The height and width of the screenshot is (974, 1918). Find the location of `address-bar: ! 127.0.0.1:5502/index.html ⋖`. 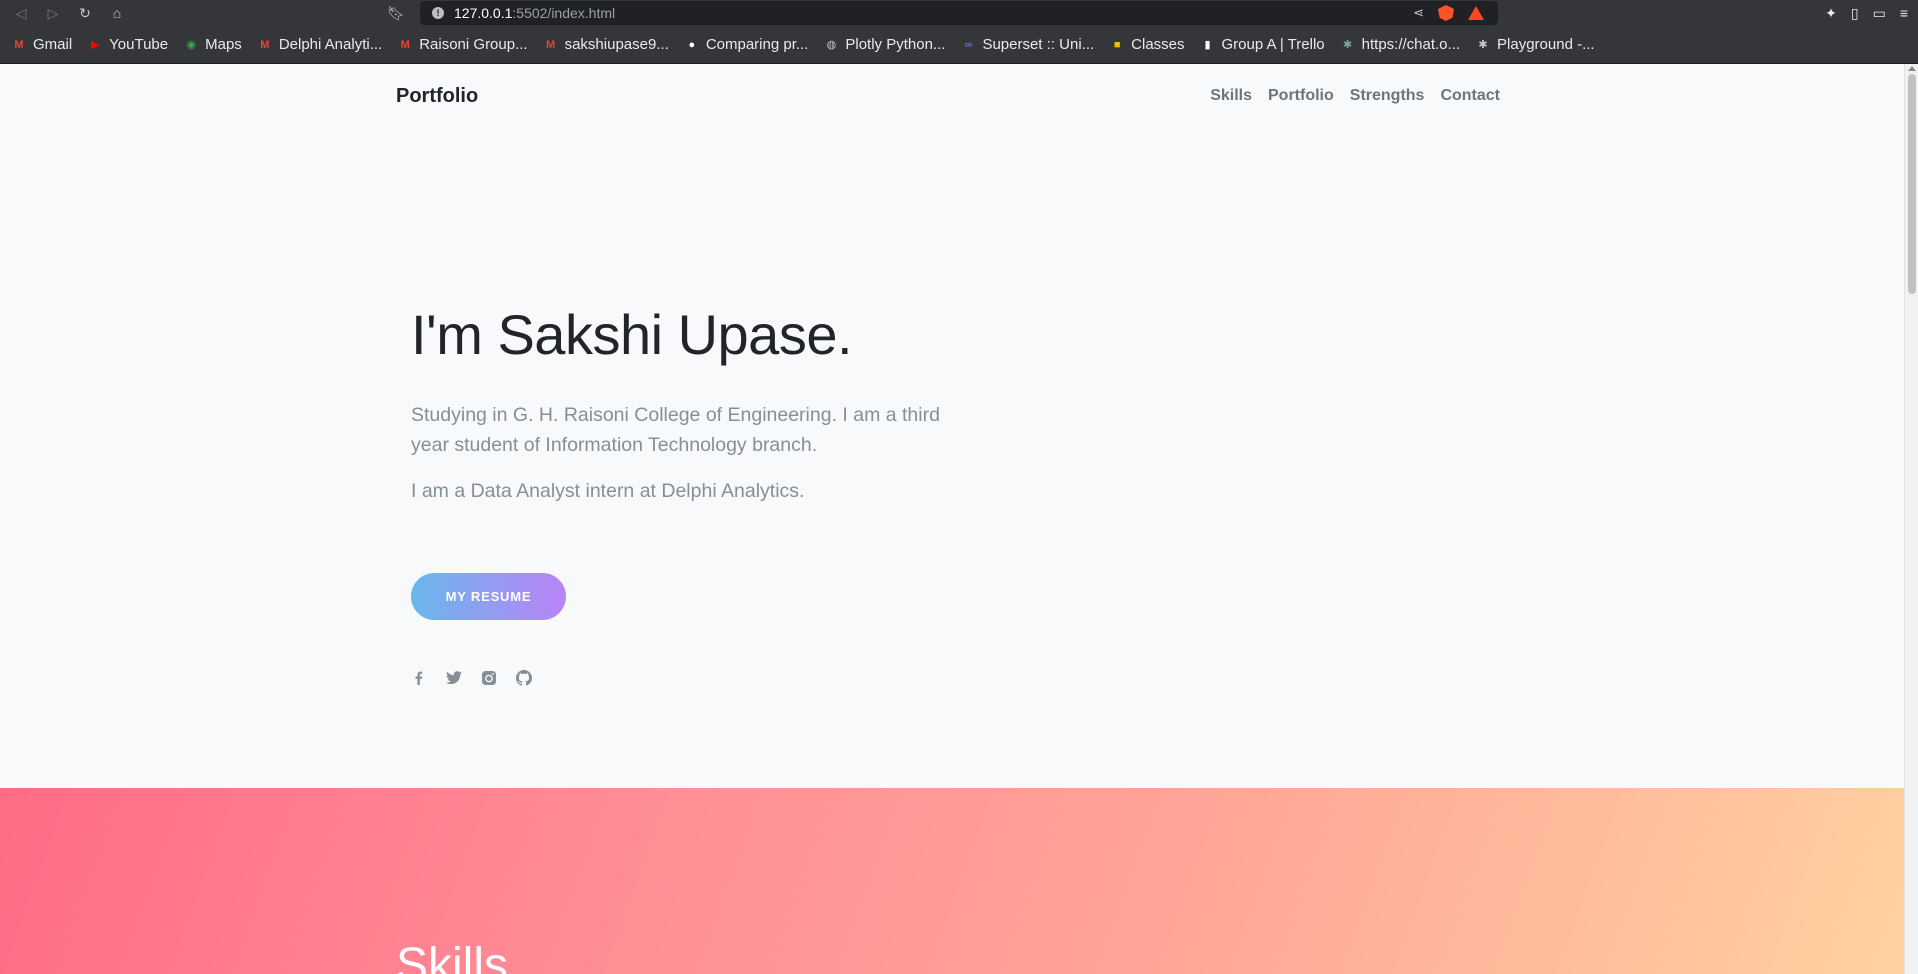

address-bar: ! 127.0.0.1:5502/index.html ⋖ is located at coordinates (959, 13).